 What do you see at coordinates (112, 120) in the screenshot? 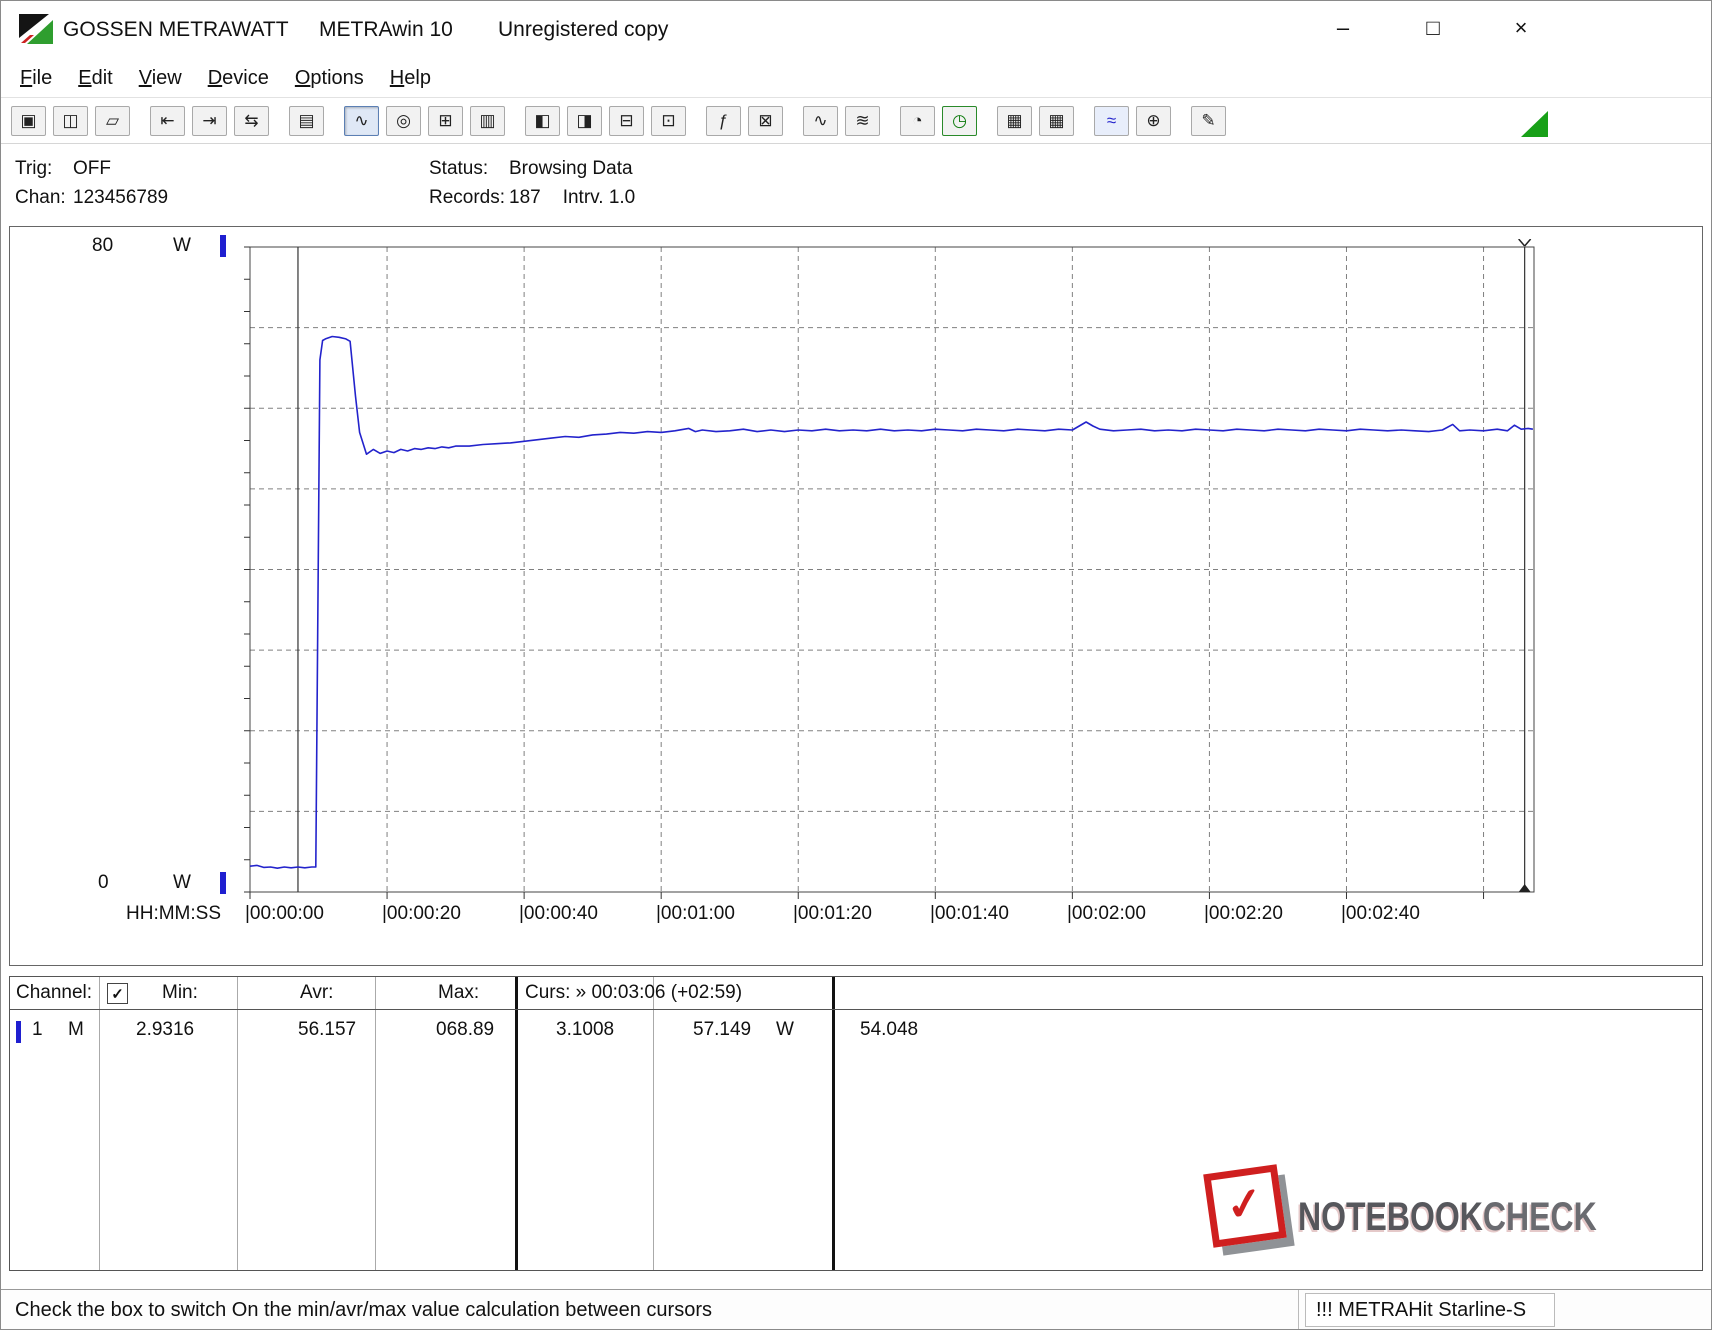
I see `open-file-icon: ▱` at bounding box center [112, 120].